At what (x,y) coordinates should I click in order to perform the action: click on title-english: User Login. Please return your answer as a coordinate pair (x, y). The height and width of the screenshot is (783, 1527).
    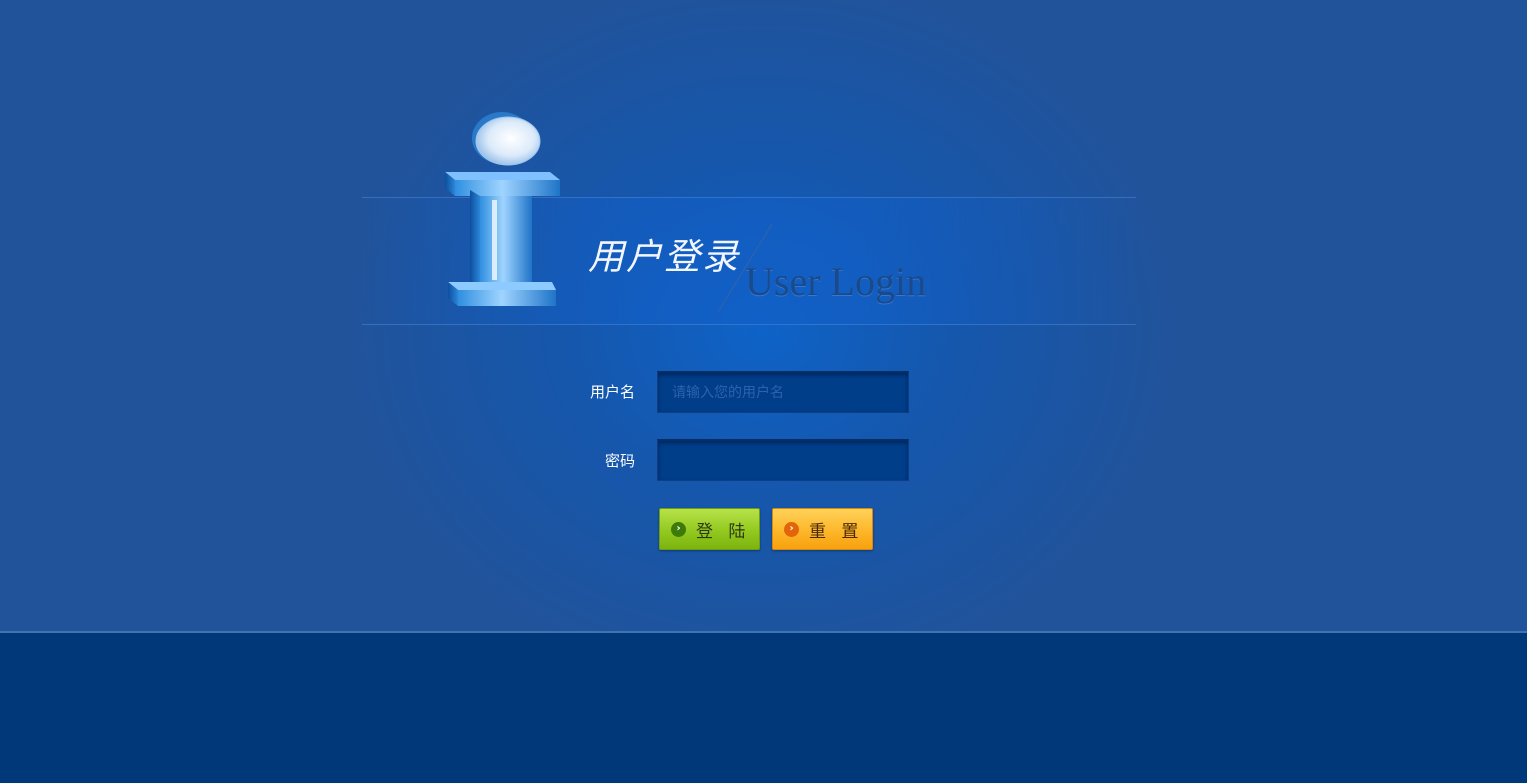
    Looking at the image, I should click on (836, 281).